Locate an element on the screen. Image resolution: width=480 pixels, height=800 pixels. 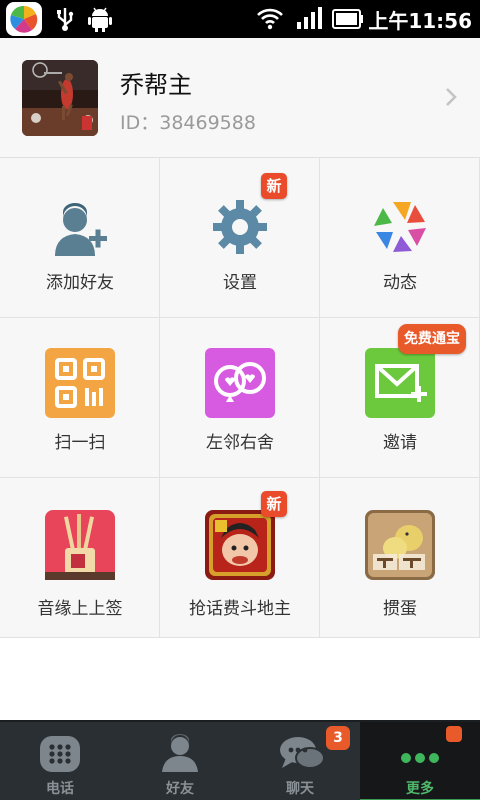
add-friend-icon is located at coordinates (81, 229).